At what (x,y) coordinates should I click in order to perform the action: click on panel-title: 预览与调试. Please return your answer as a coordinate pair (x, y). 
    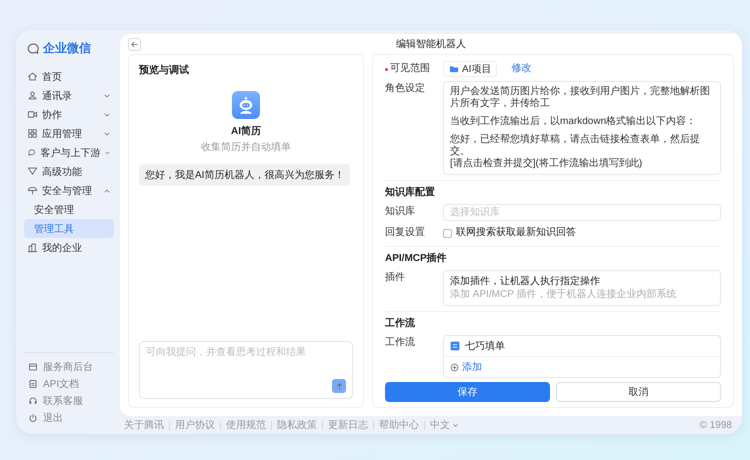
    Looking at the image, I should click on (164, 70).